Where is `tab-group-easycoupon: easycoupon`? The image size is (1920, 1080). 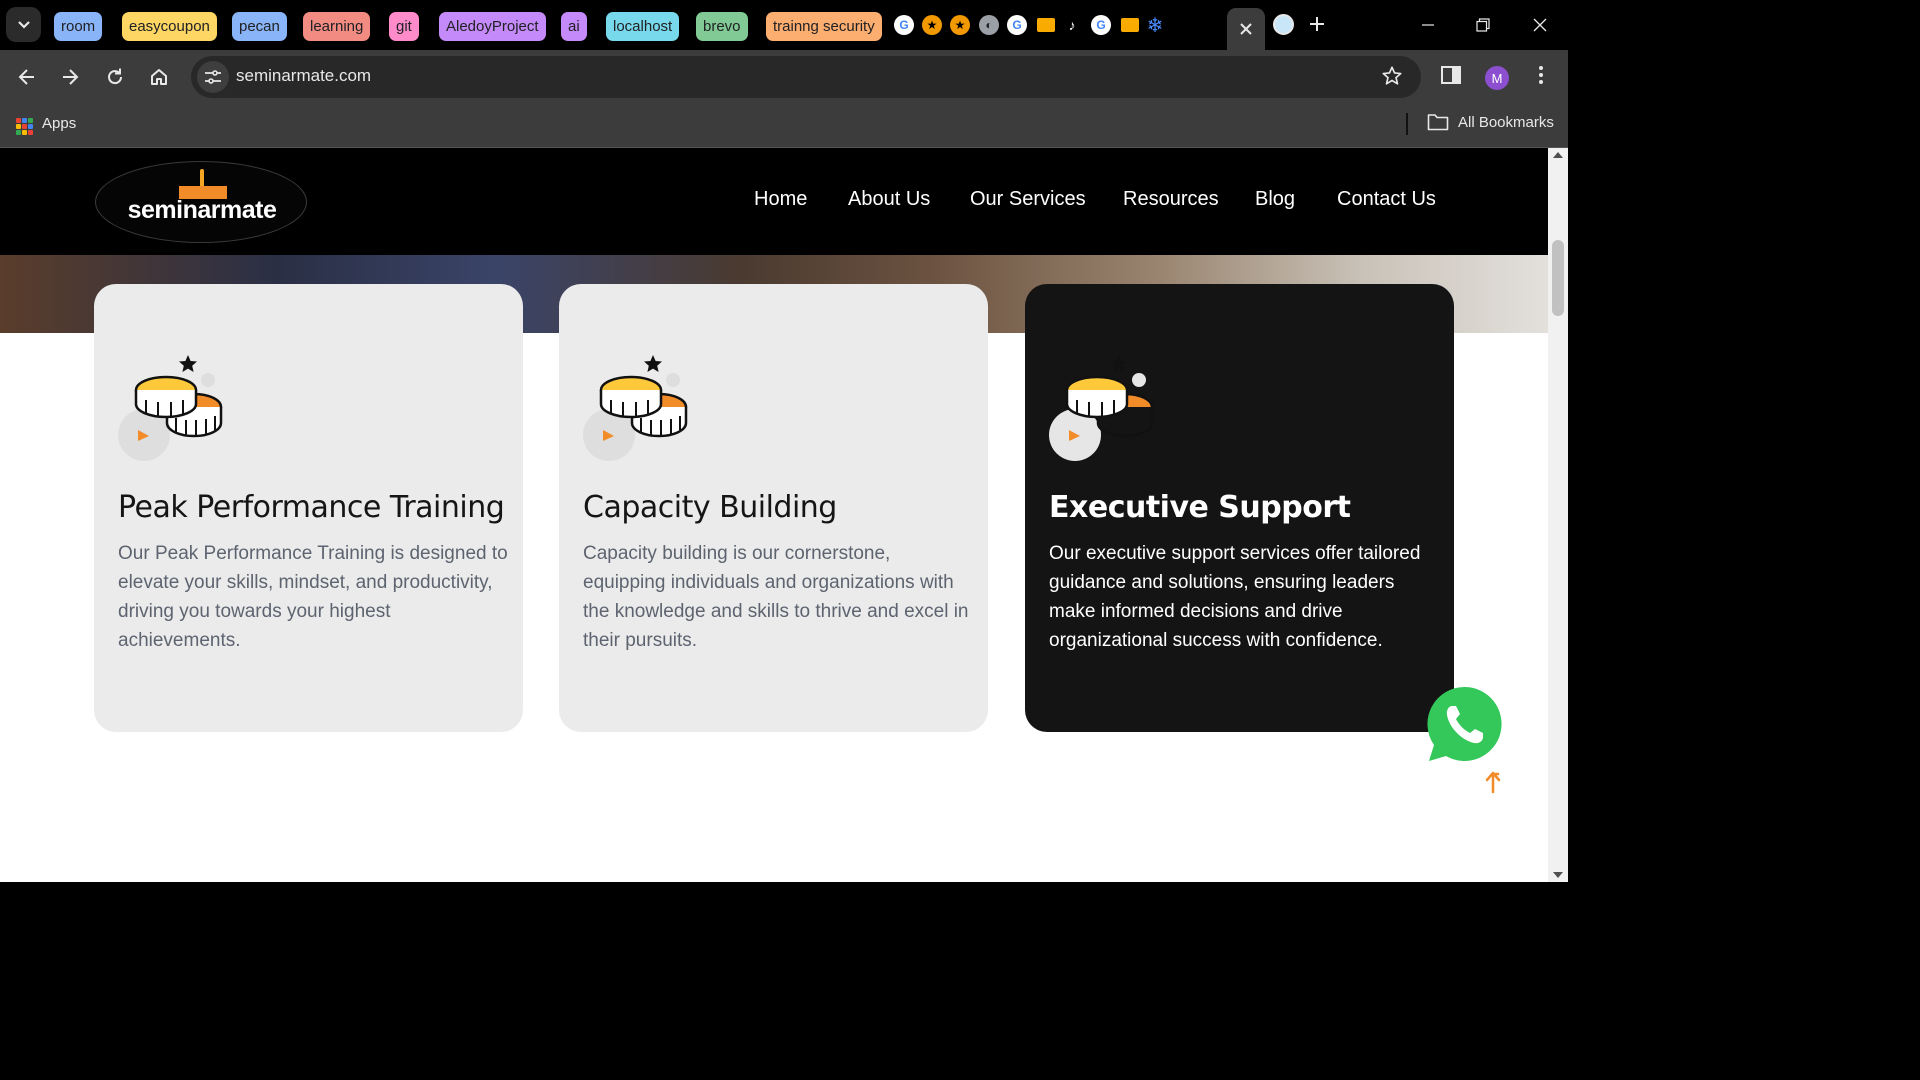 tab-group-easycoupon: easycoupon is located at coordinates (169, 26).